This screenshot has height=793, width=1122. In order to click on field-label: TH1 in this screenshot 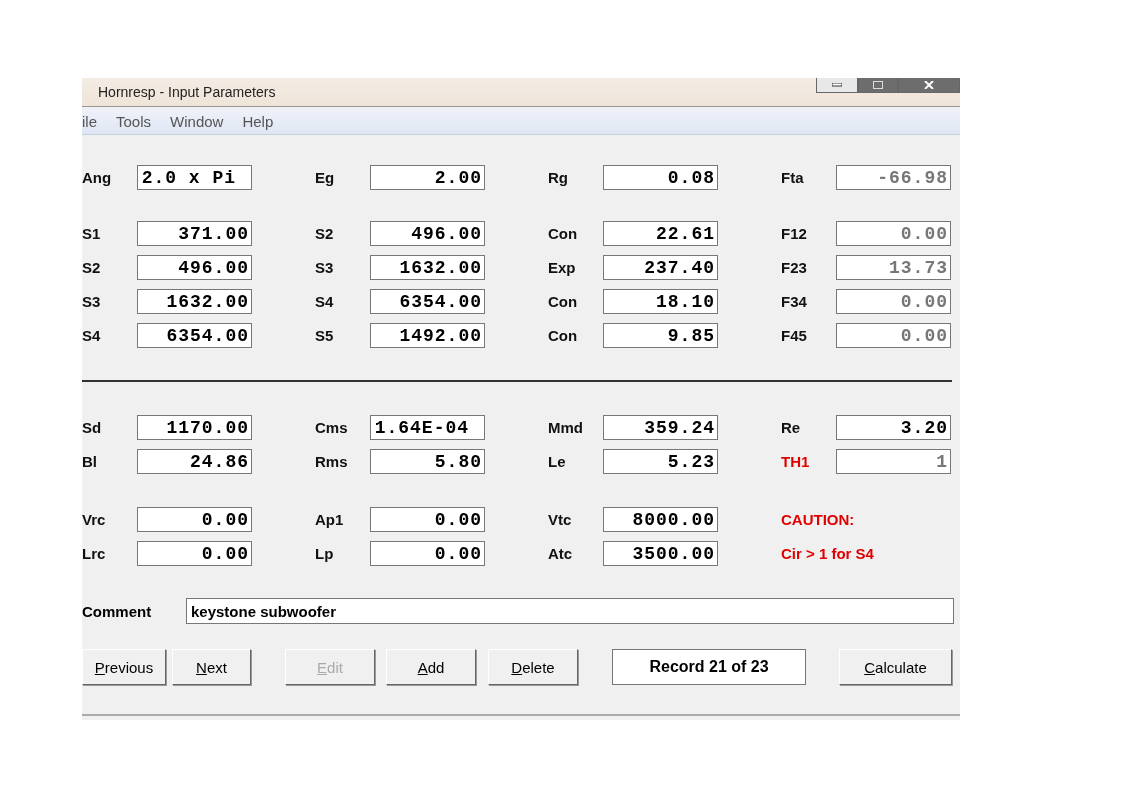, I will do `click(796, 461)`.